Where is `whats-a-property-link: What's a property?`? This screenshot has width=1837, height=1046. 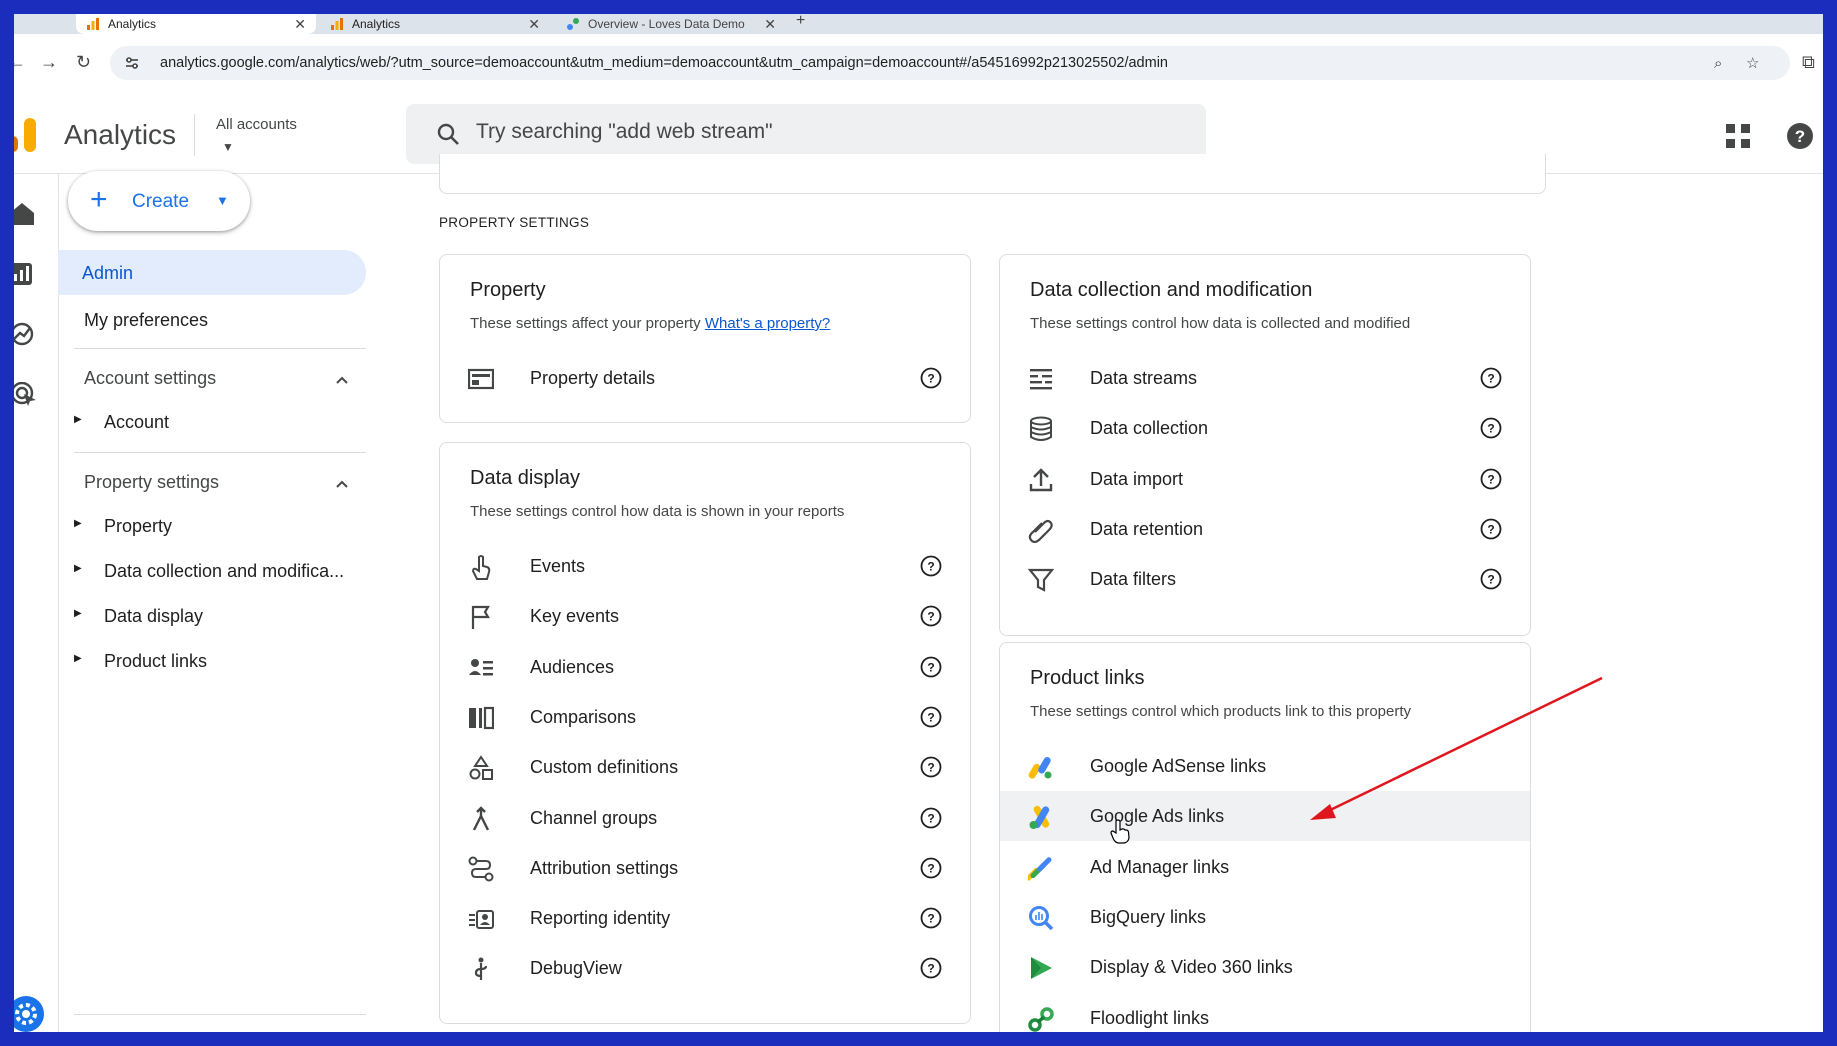 whats-a-property-link: What's a property? is located at coordinates (767, 323).